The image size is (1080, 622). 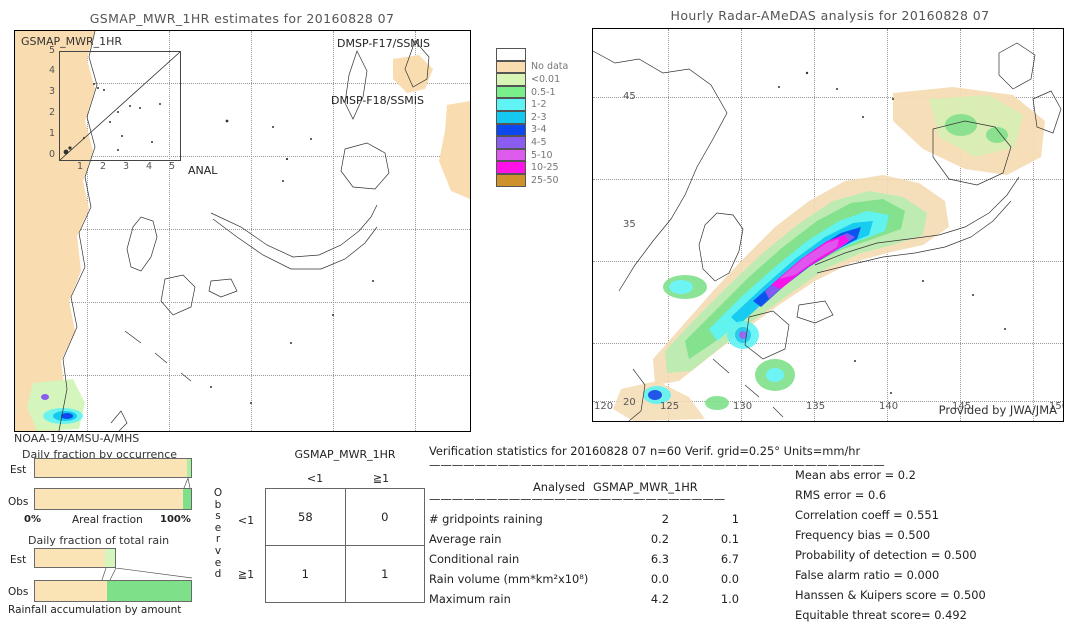 What do you see at coordinates (867, 515) in the screenshot?
I see `score-line: Correlation coeff = 0.551` at bounding box center [867, 515].